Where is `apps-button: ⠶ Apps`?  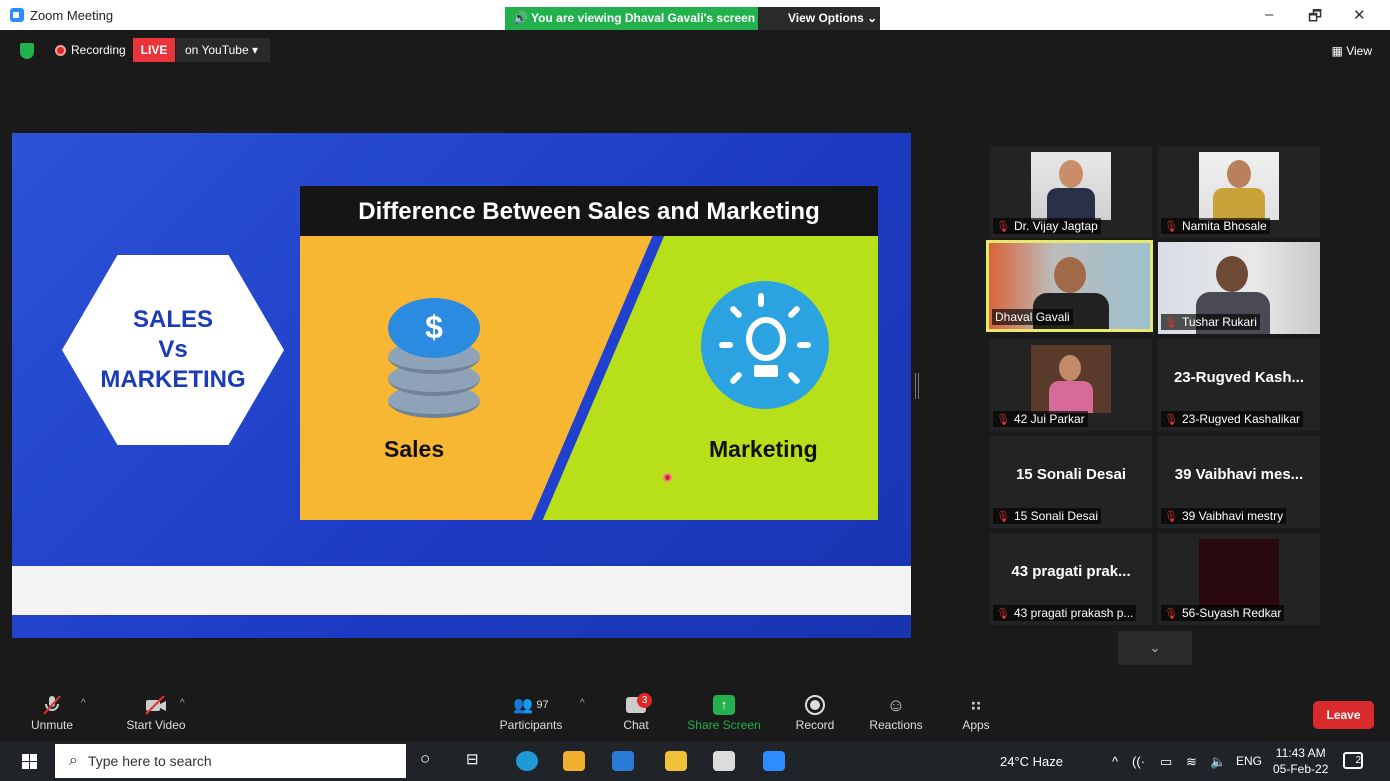
apps-button: ⠶ Apps is located at coordinates (976, 712).